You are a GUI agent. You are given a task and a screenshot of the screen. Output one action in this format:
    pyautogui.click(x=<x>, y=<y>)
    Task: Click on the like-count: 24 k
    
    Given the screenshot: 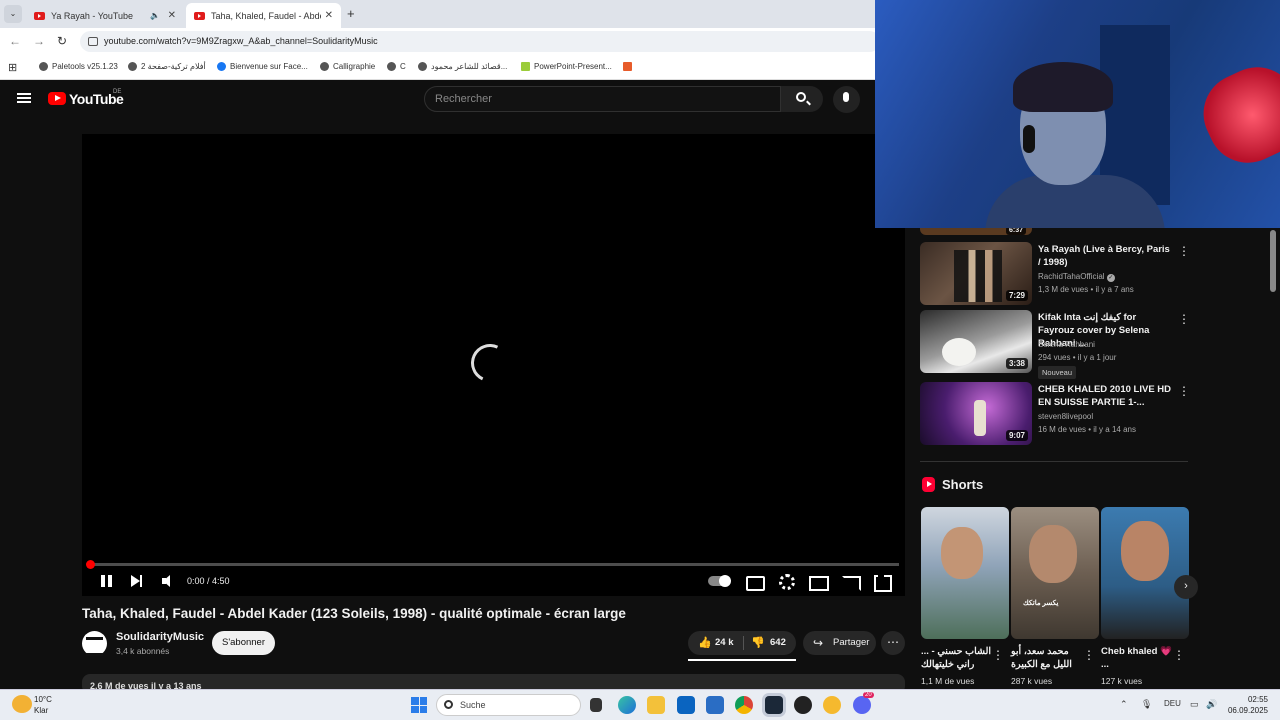 What is the action you would take?
    pyautogui.click(x=724, y=642)
    